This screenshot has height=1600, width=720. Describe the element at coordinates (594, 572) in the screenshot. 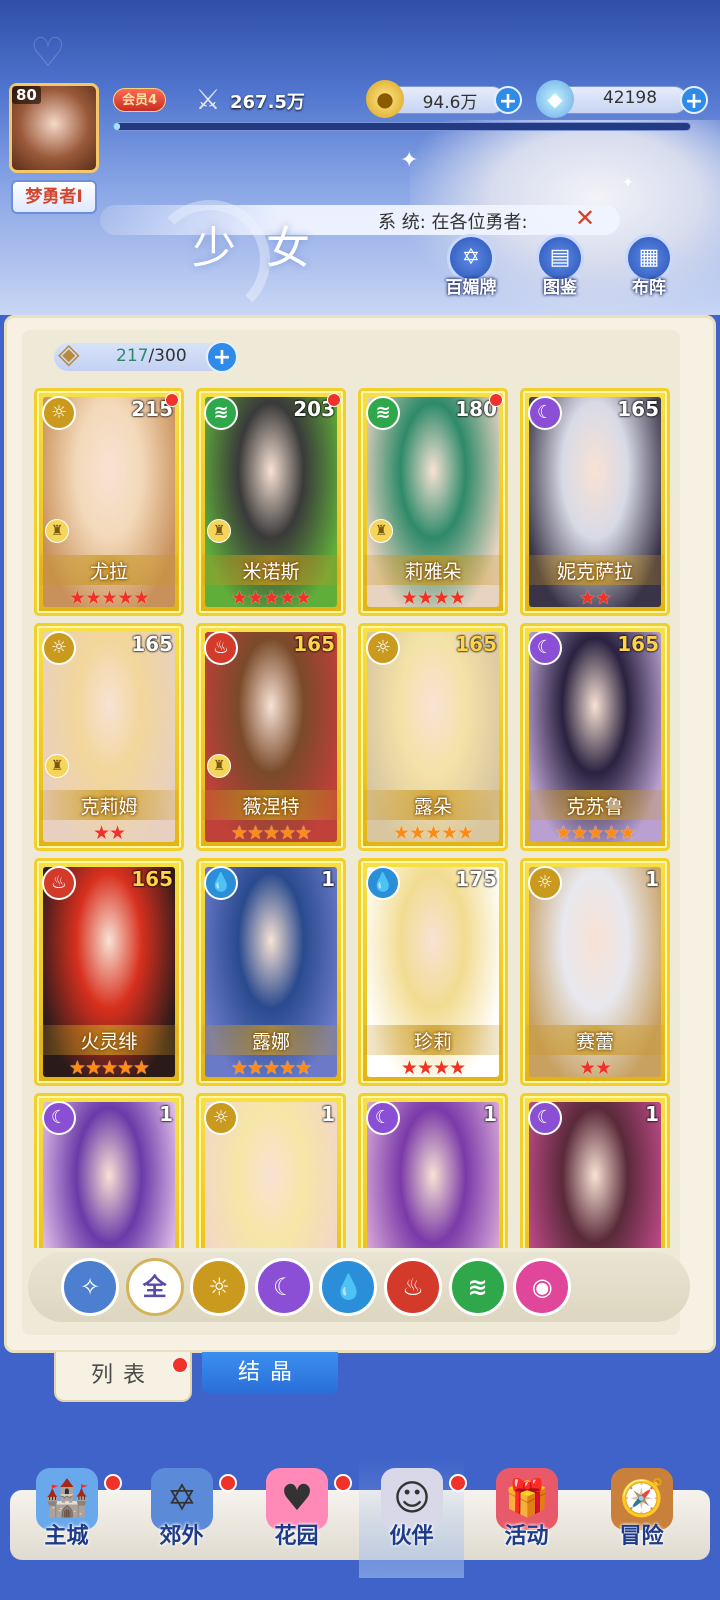

I see `character-name: 妮克萨拉` at that location.